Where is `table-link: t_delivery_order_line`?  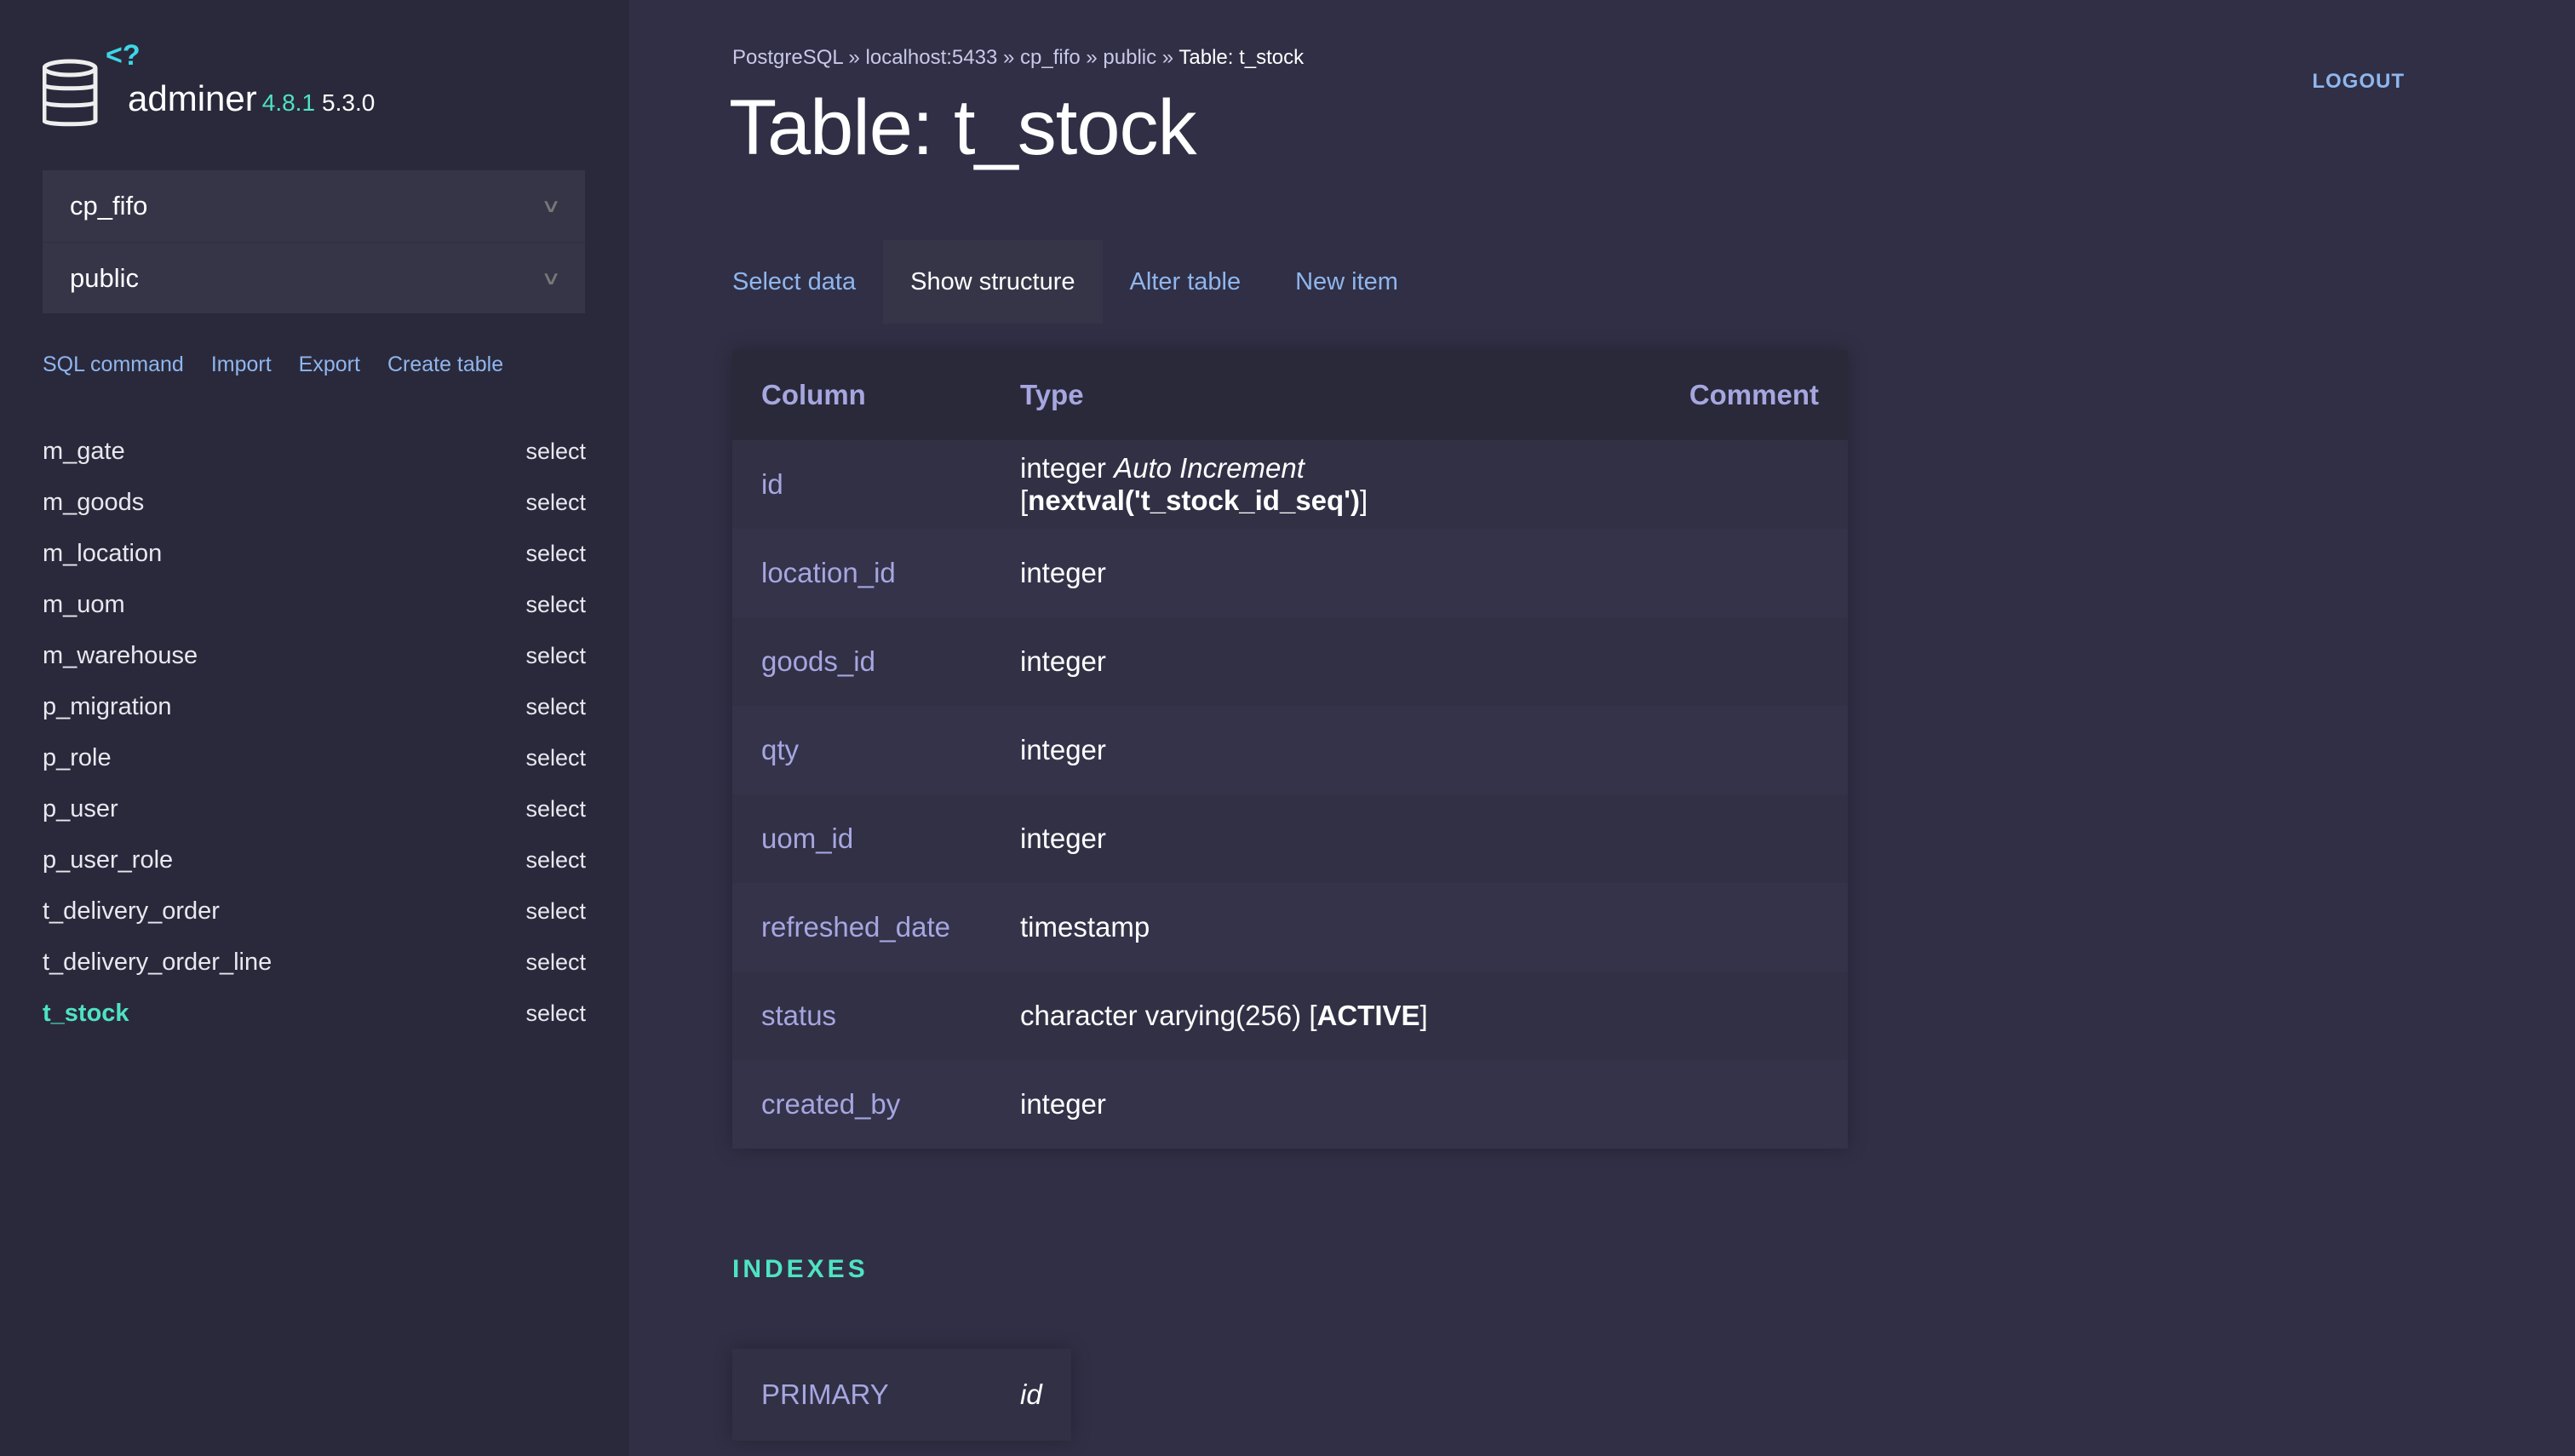 table-link: t_delivery_order_line is located at coordinates (157, 963).